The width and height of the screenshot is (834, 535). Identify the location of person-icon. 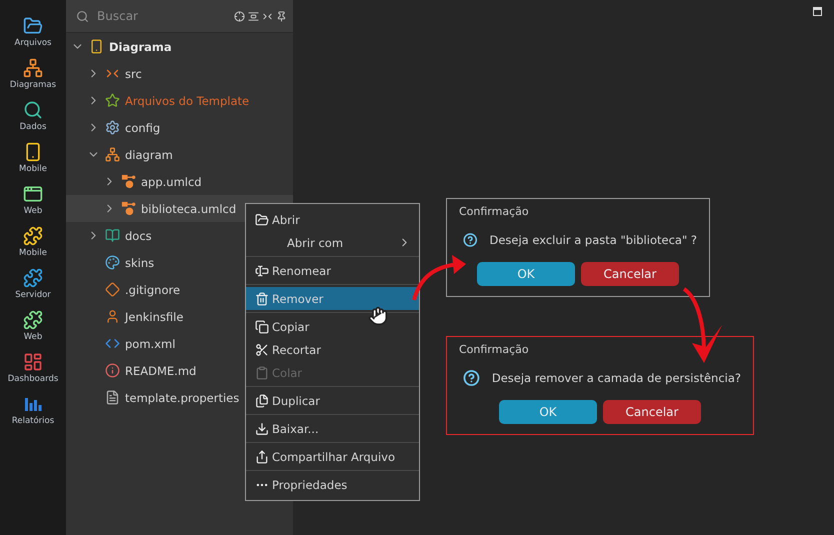
(112, 316).